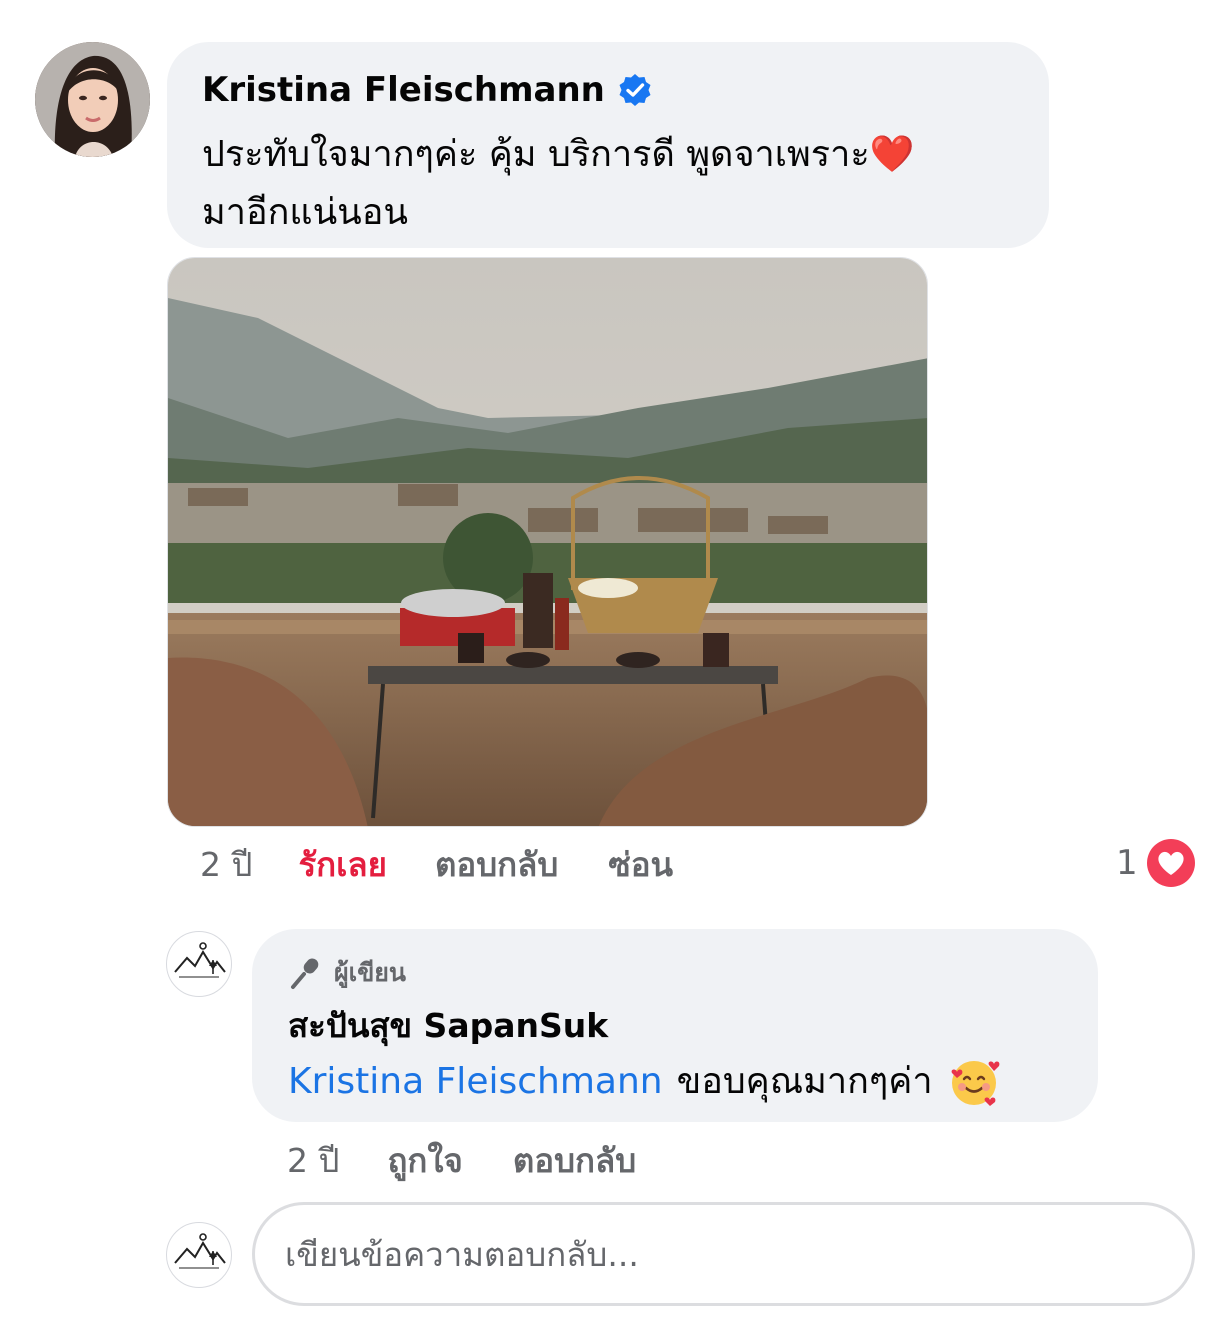 The width and height of the screenshot is (1230, 1330). I want to click on reply-composer, so click(723, 1254).